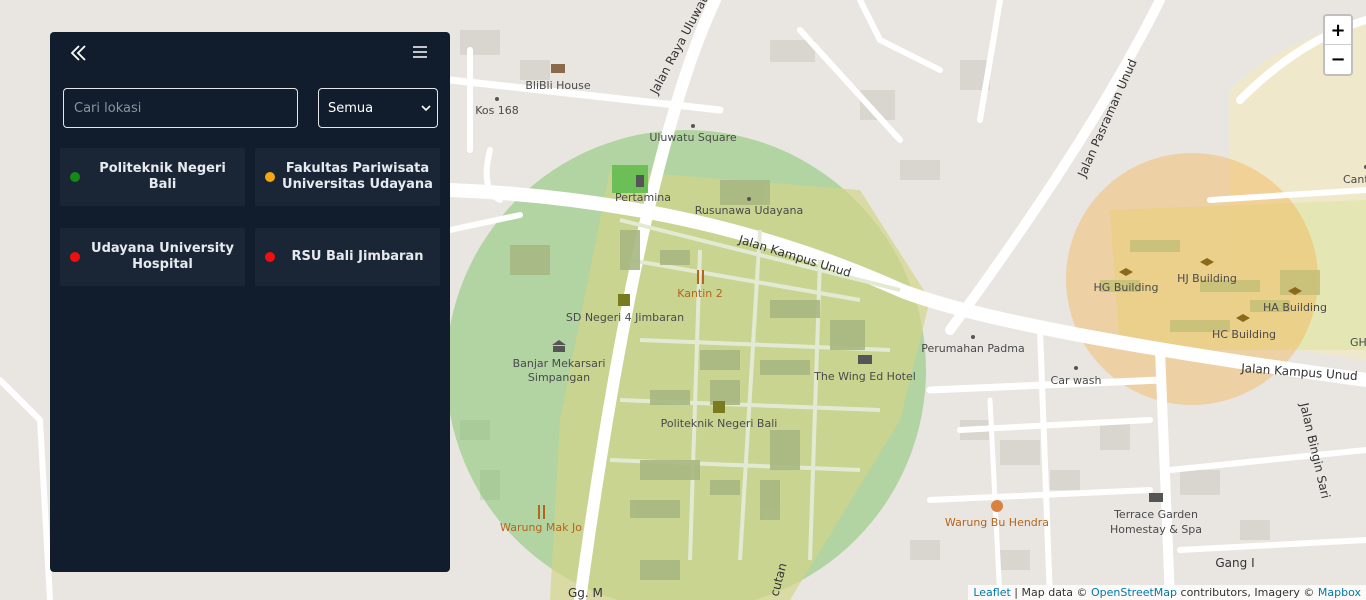  What do you see at coordinates (1358, 342) in the screenshot?
I see `poi-label: GH` at bounding box center [1358, 342].